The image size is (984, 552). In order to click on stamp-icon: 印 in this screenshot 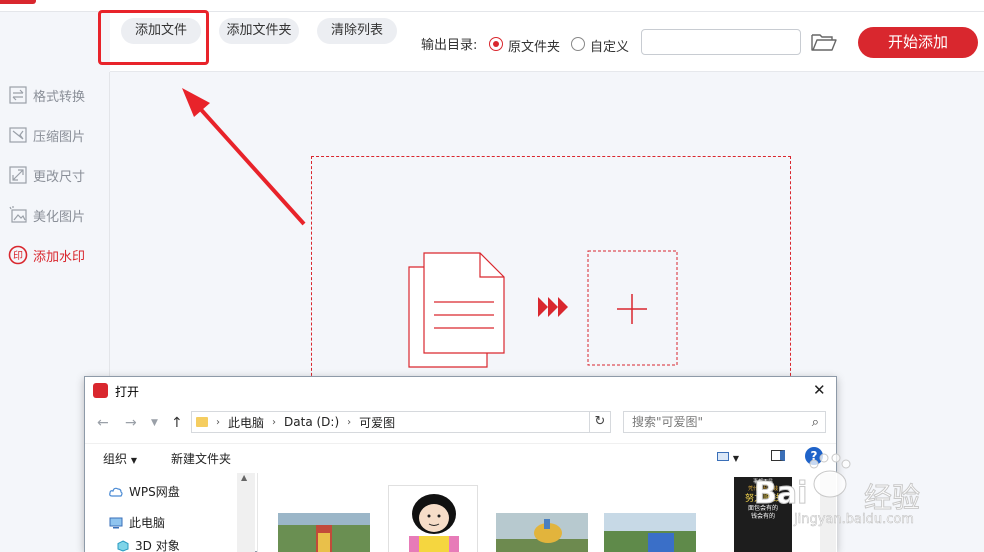, I will do `click(18, 255)`.